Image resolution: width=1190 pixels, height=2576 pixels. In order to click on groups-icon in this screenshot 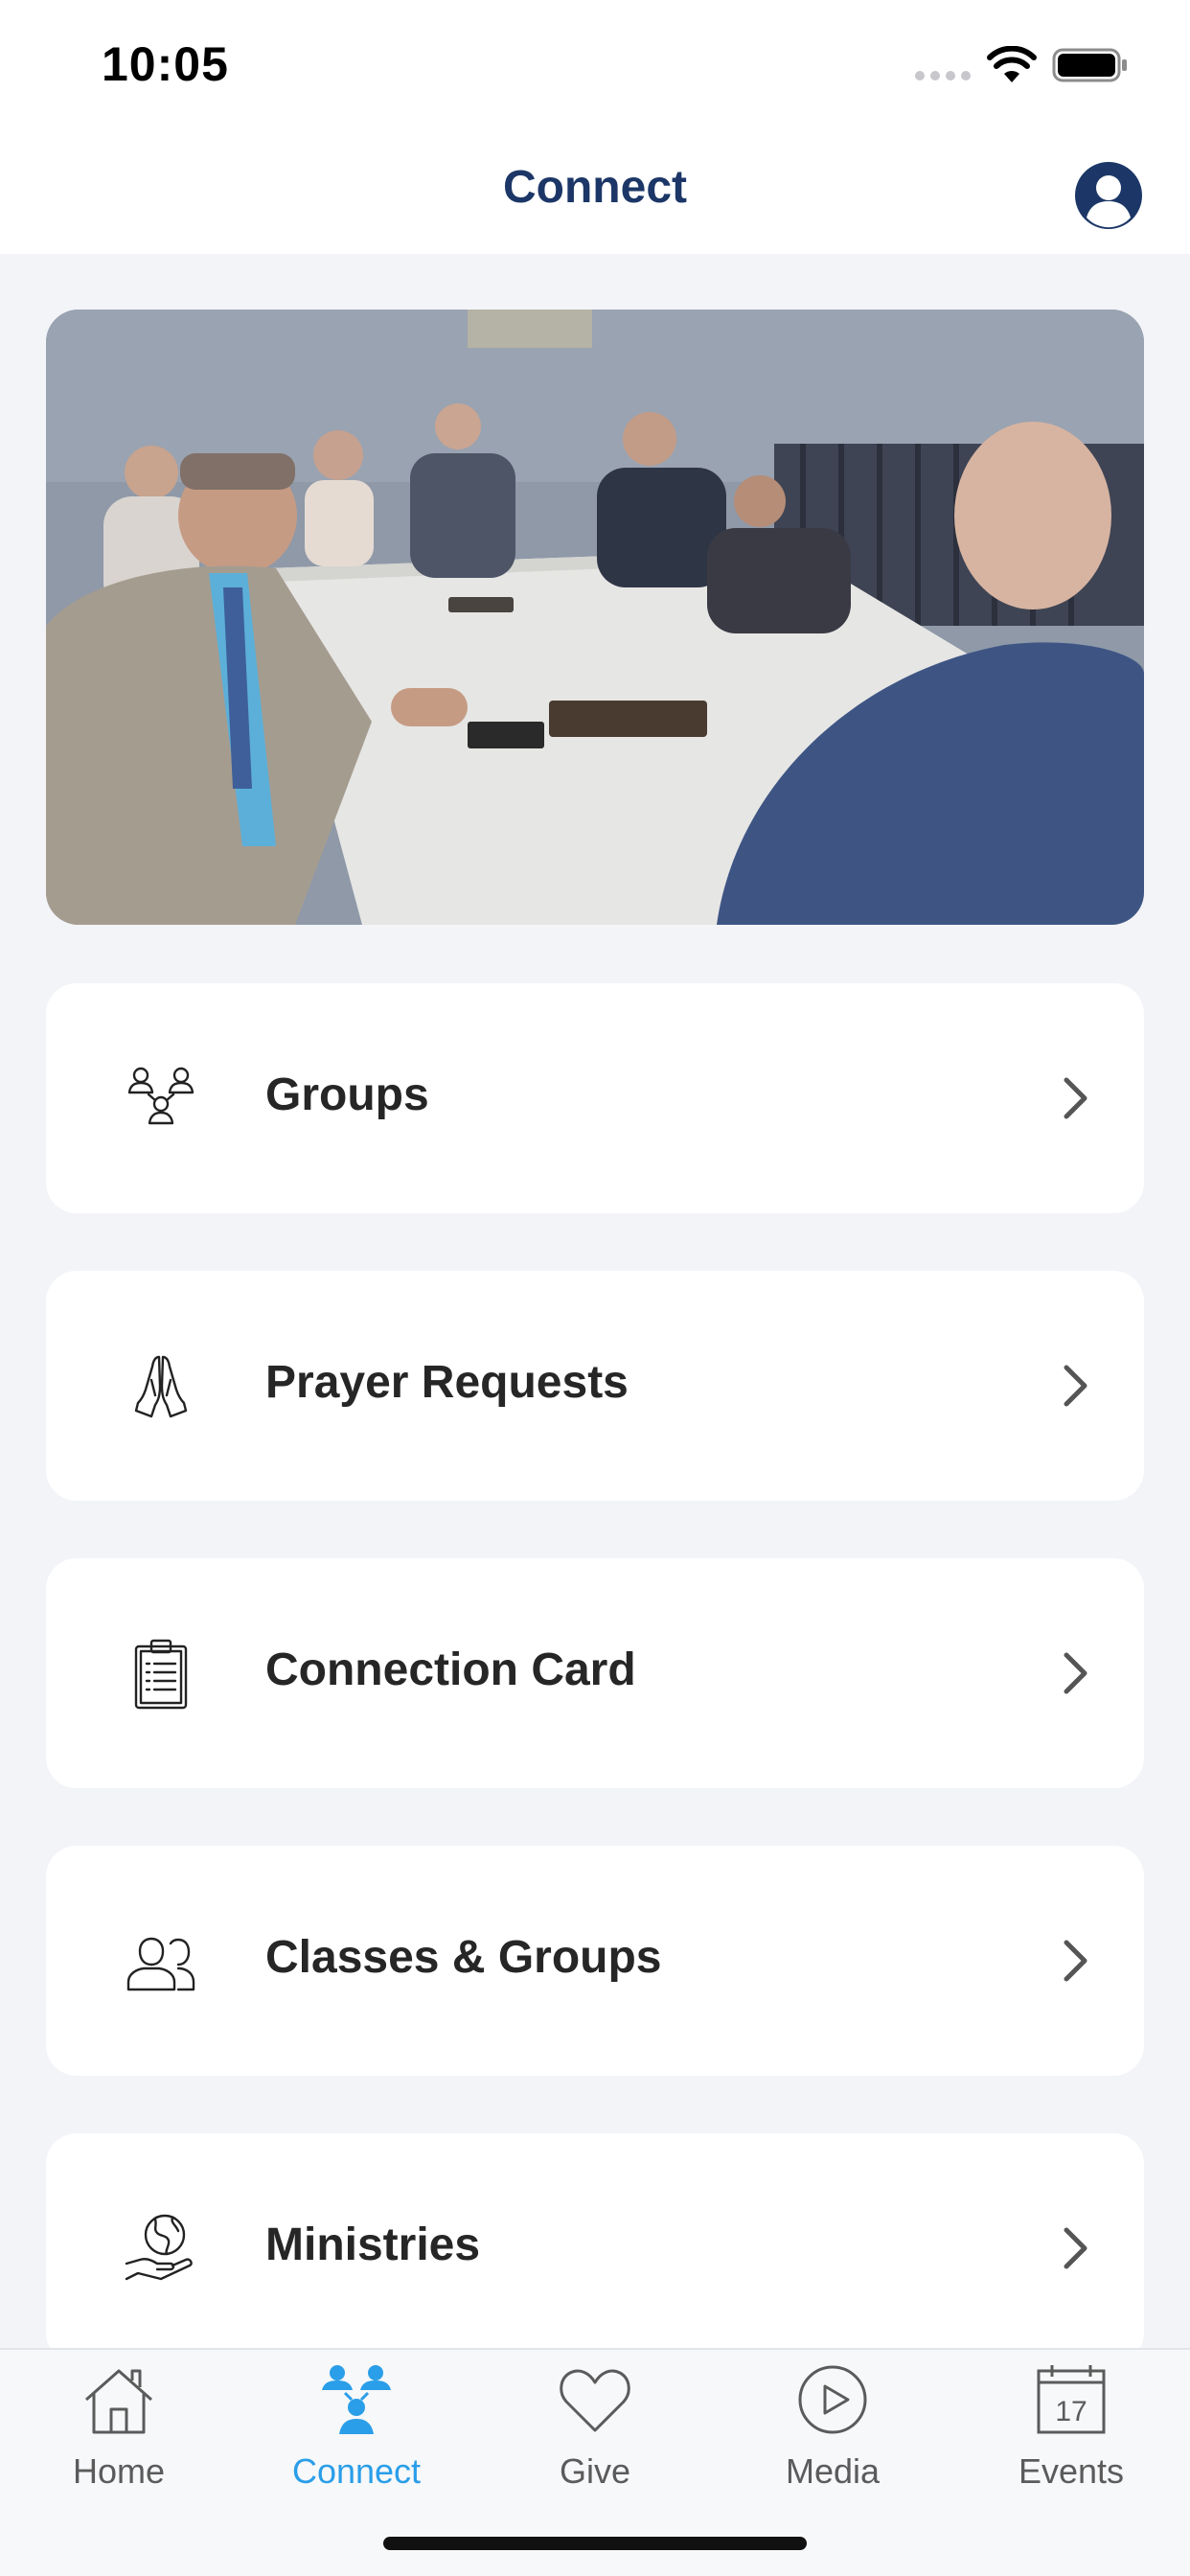, I will do `click(161, 1096)`.